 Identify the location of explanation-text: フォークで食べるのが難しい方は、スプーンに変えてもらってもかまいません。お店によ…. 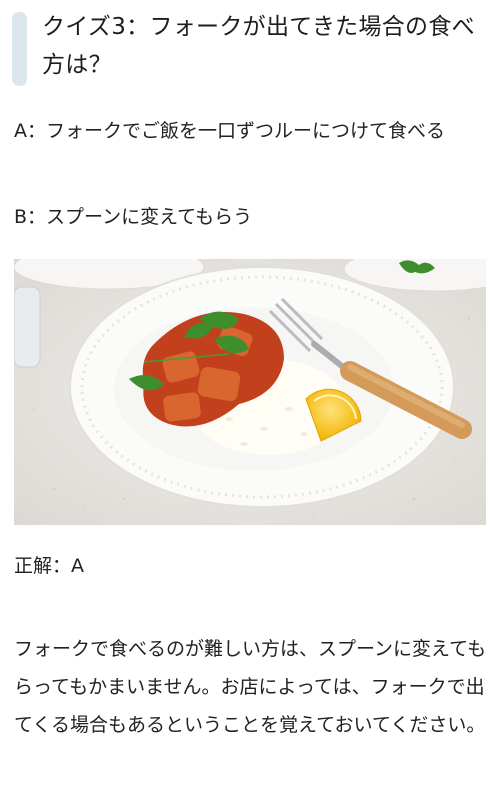
(250, 687).